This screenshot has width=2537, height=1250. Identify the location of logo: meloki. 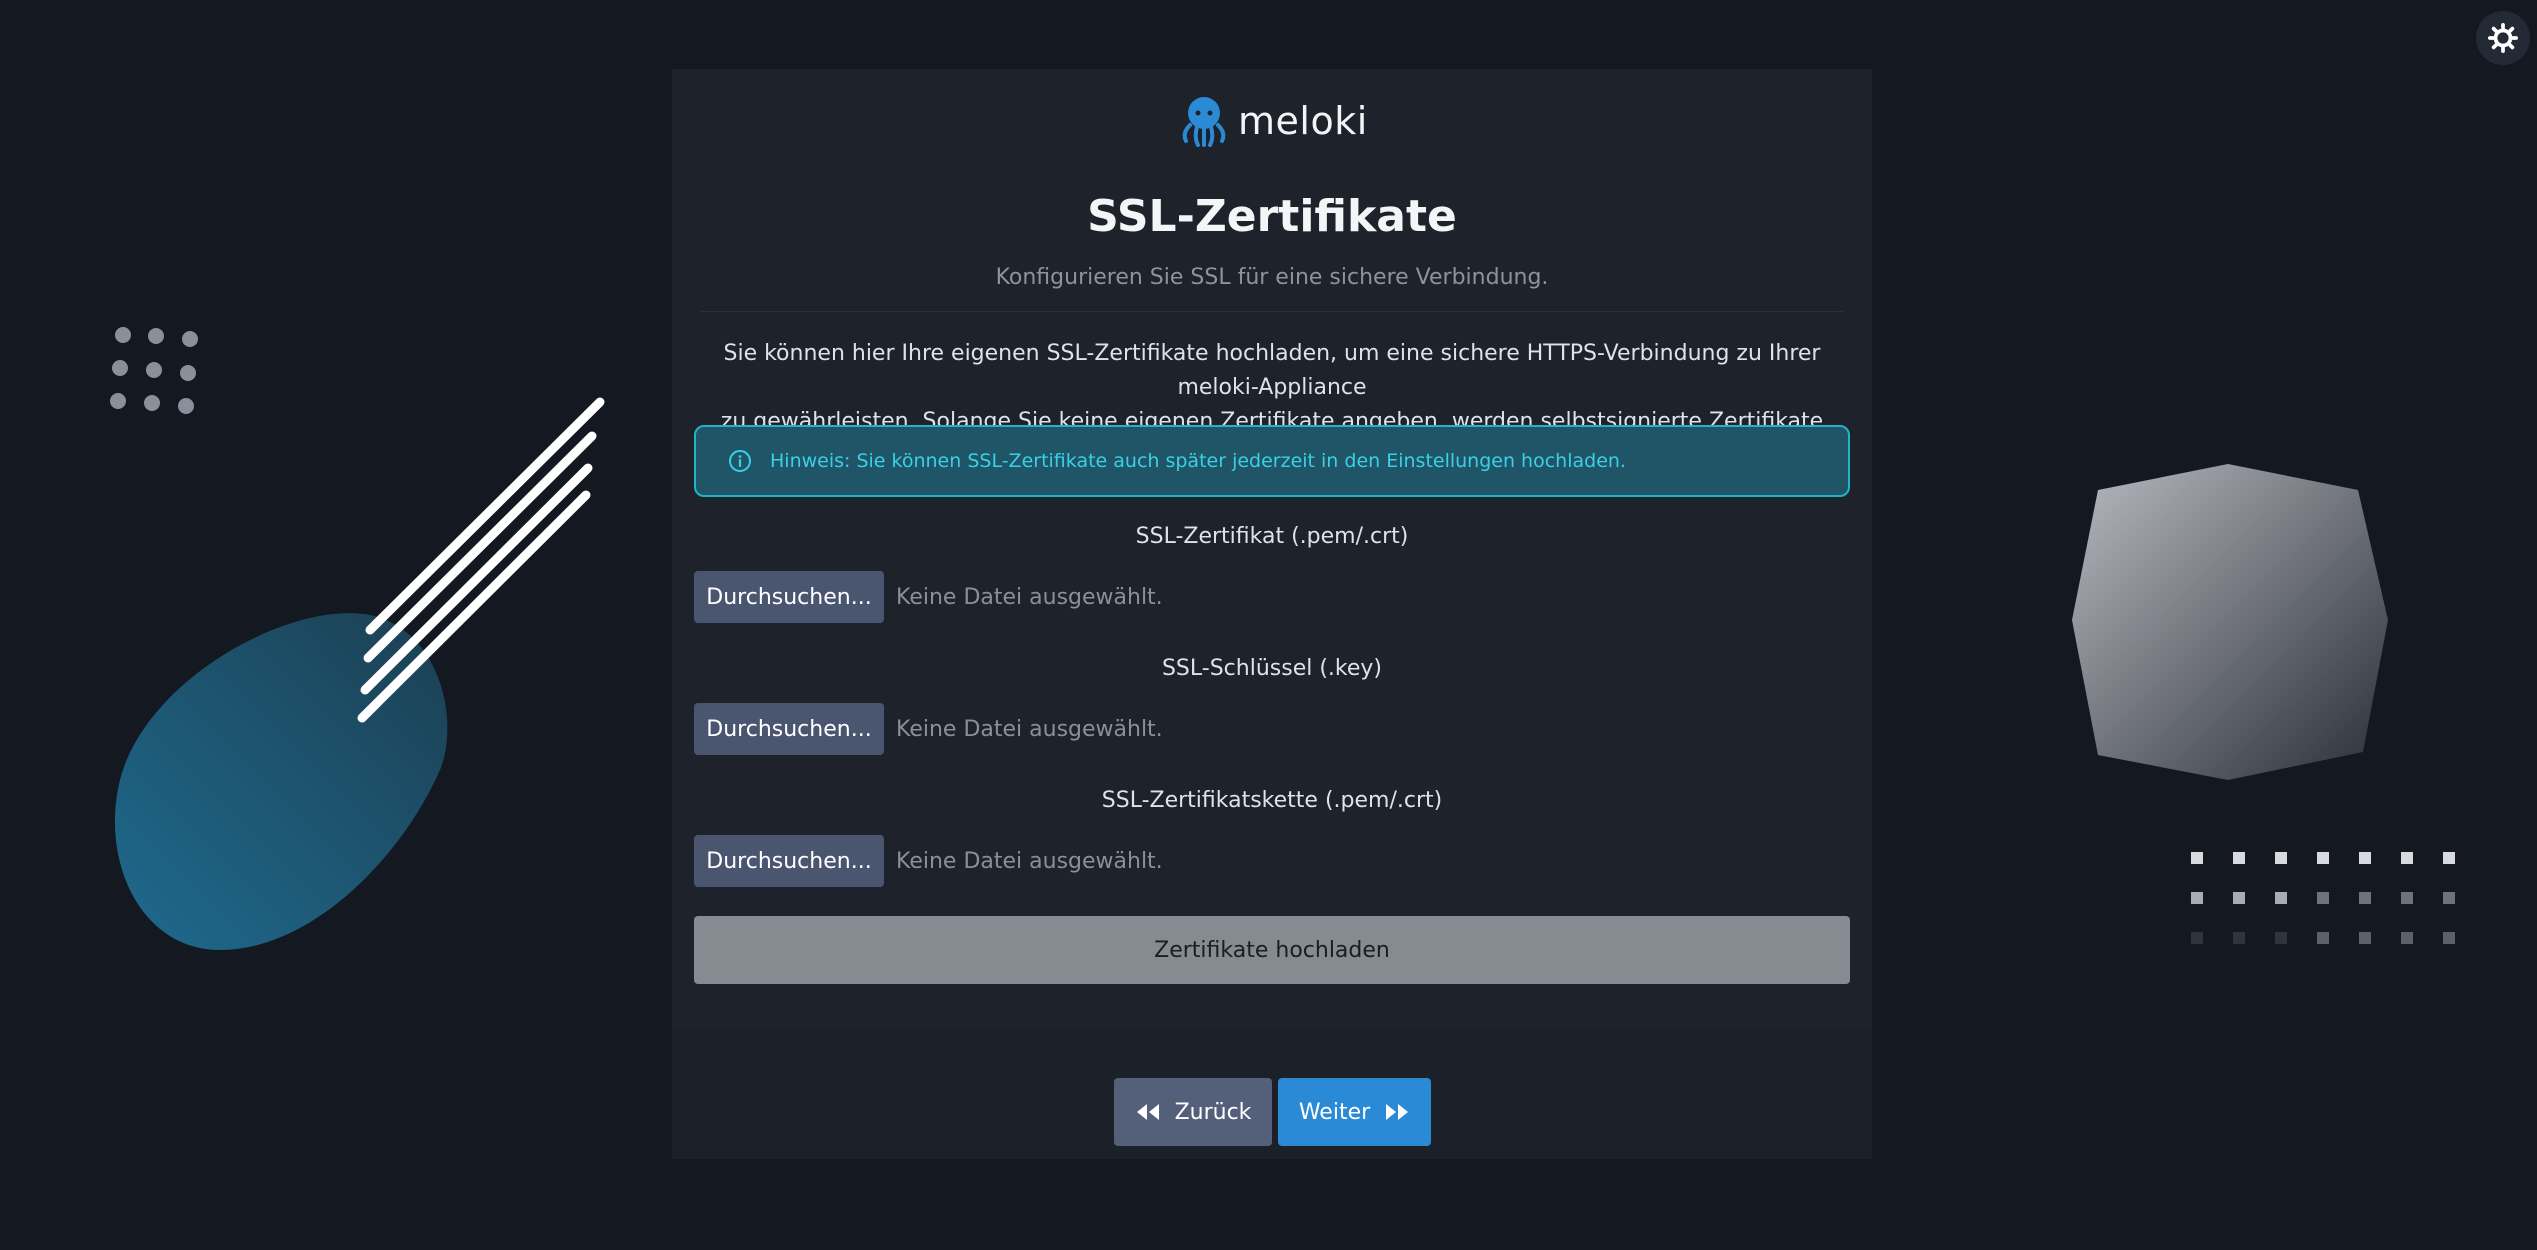
(1274, 121).